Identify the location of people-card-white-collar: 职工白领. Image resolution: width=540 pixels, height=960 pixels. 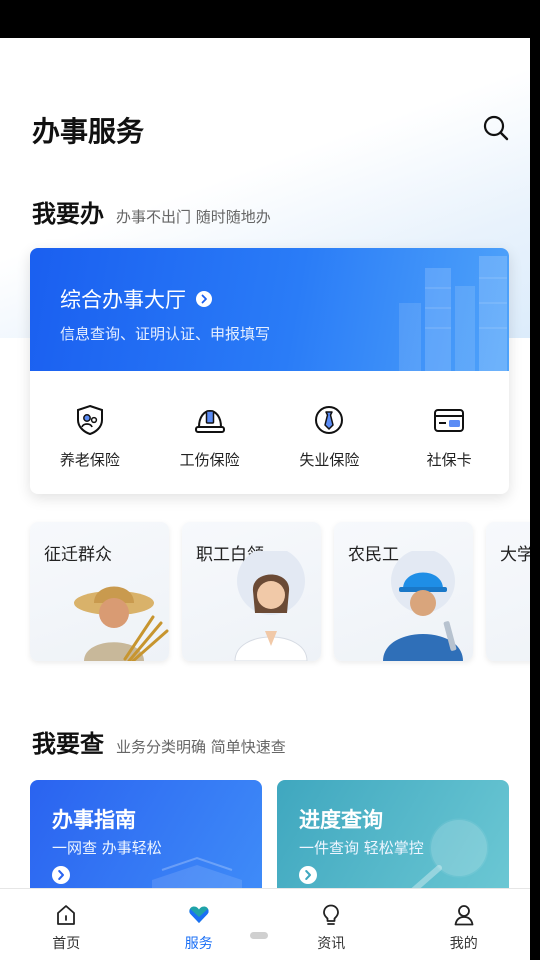
(251, 591).